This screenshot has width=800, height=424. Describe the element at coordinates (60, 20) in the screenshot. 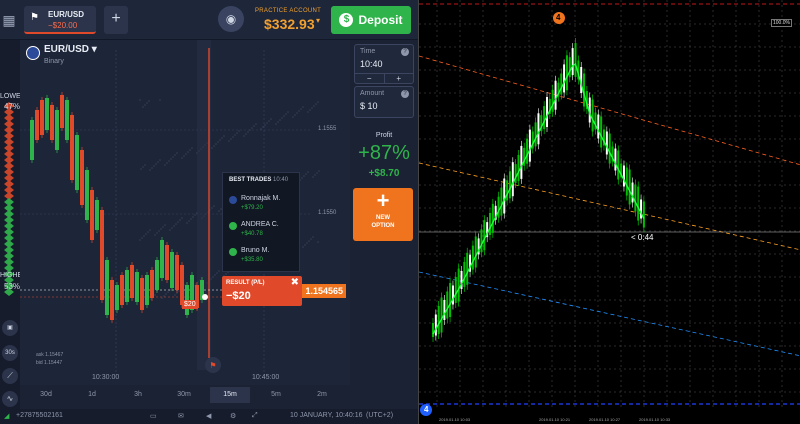

I see `asset-tab: ⚑ EUR/USD −$20.00` at that location.